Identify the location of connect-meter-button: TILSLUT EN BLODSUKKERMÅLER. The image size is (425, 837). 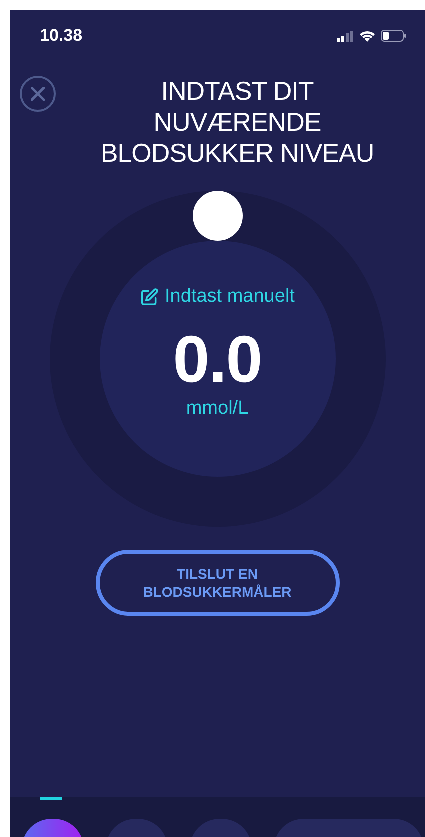
(218, 583).